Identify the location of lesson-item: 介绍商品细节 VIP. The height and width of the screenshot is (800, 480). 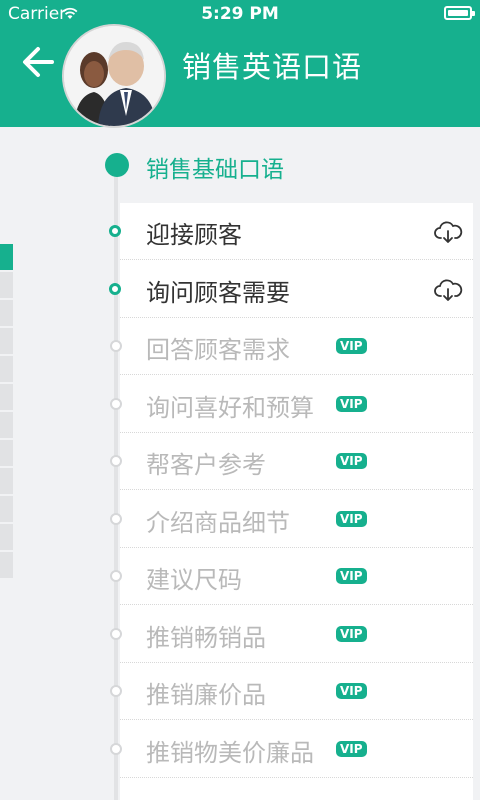
(296, 519).